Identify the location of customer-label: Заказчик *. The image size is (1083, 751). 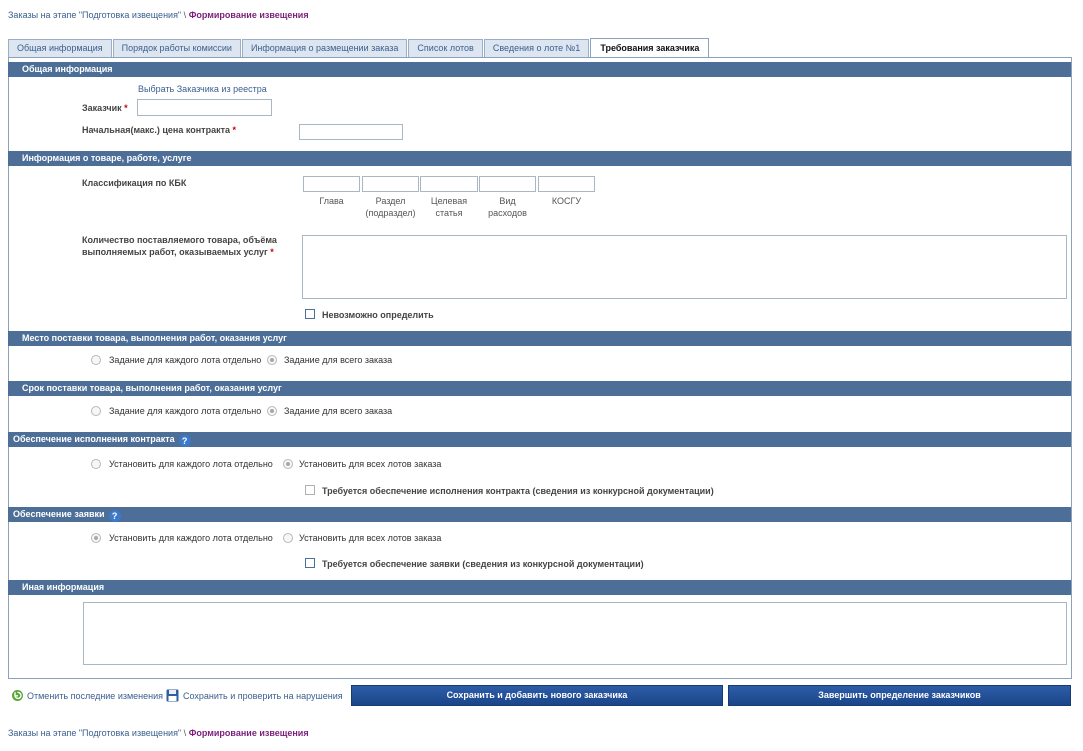
(105, 108).